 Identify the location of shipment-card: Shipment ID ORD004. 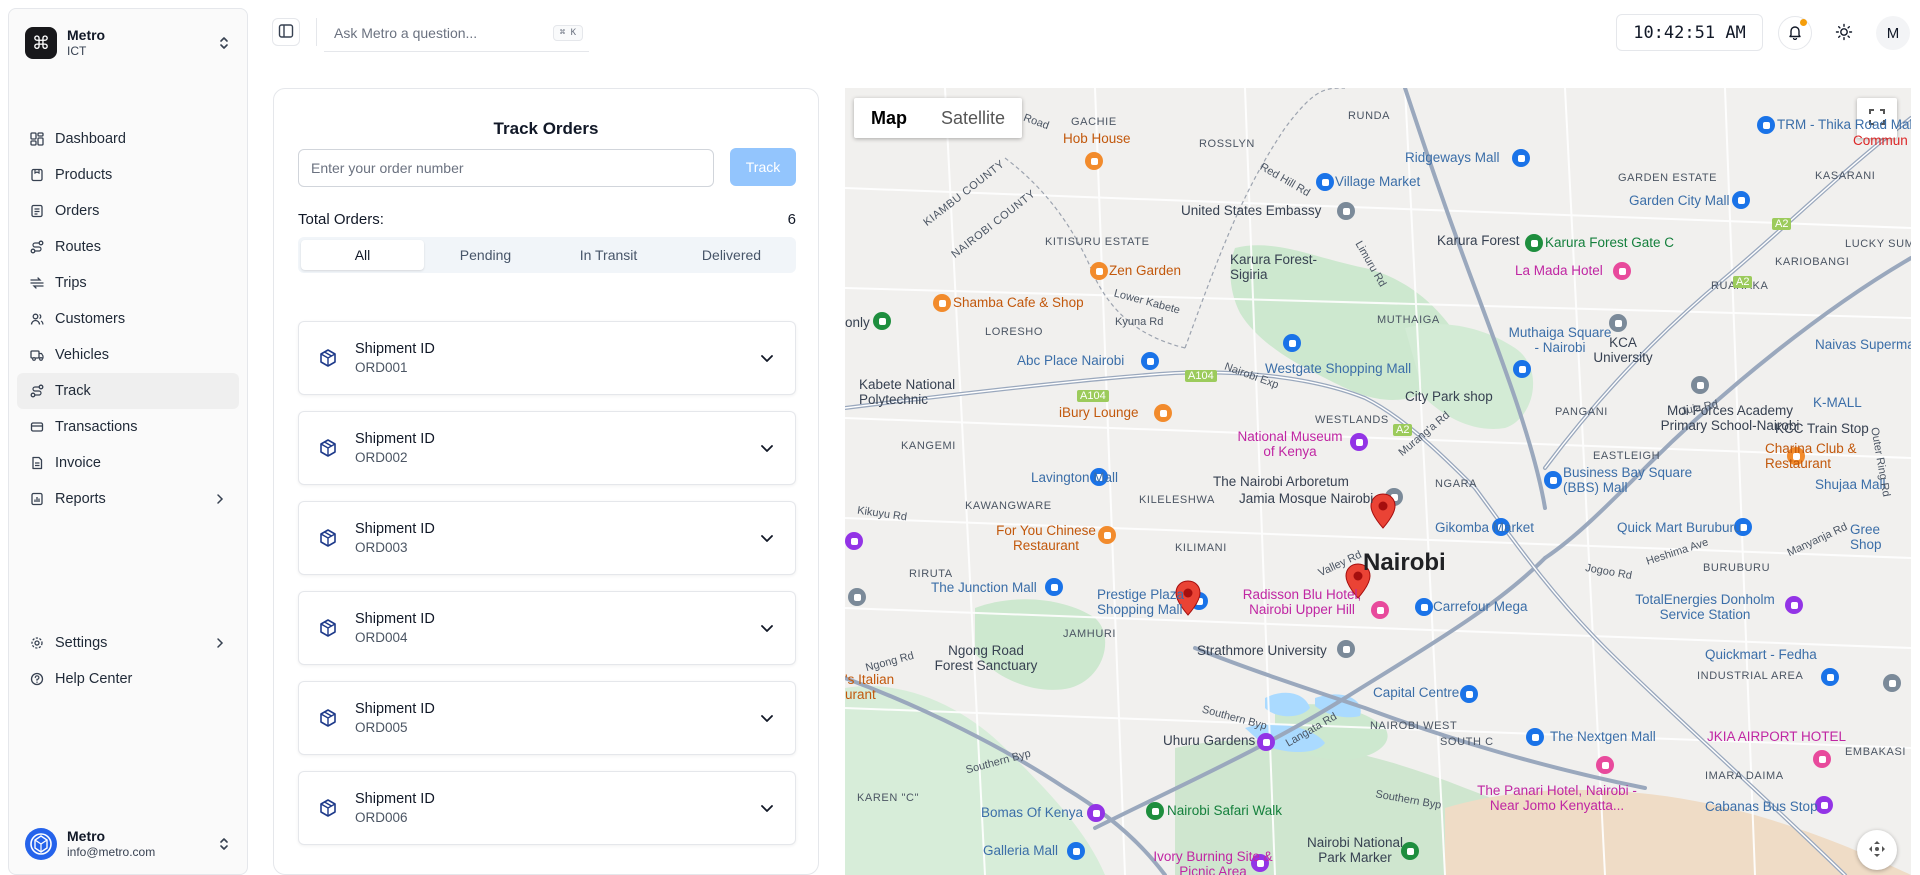
(547, 628).